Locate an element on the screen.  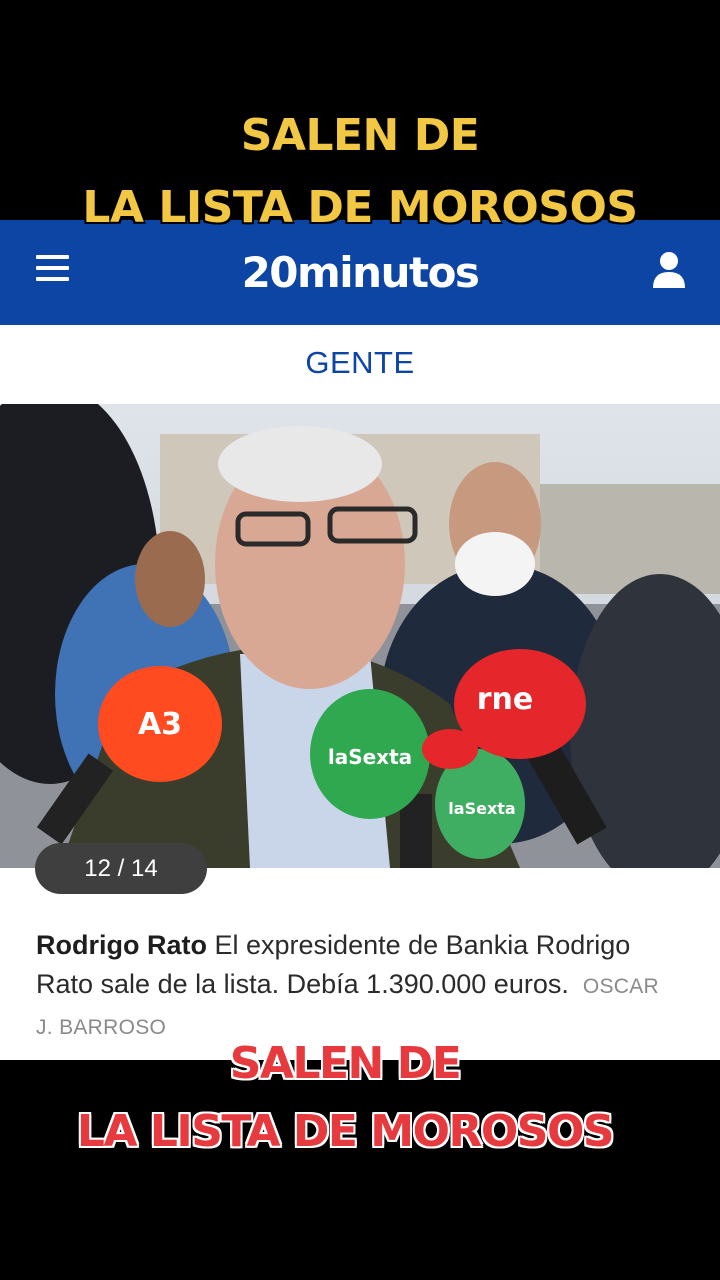
bottom-caption-line-1: SALEN DE is located at coordinates (345, 1063).